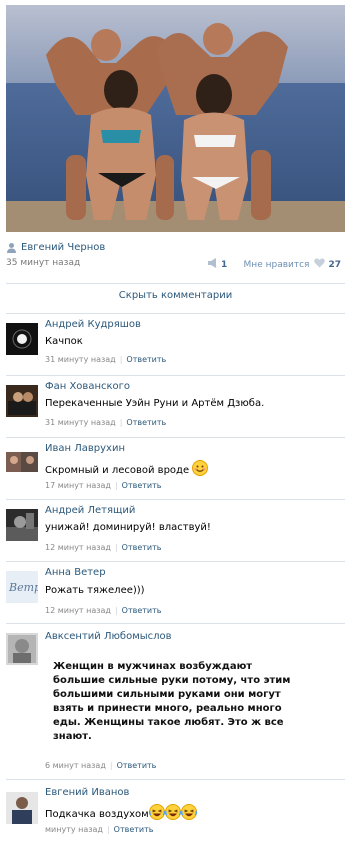  What do you see at coordinates (108, 636) in the screenshot?
I see `comment-author: Авксентий Любомыслов` at bounding box center [108, 636].